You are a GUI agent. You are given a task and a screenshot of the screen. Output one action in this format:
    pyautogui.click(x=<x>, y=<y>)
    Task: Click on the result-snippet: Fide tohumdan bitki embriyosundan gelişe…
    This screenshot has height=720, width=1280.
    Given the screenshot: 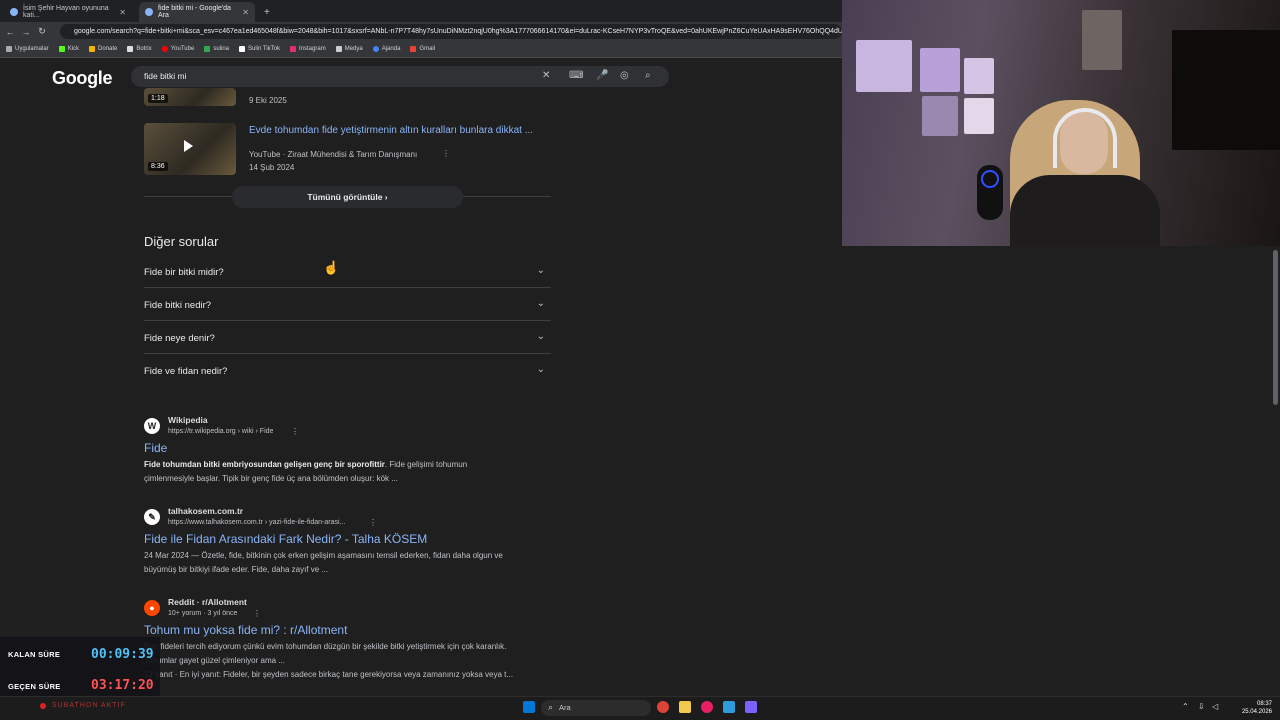 What is the action you would take?
    pyautogui.click(x=349, y=472)
    